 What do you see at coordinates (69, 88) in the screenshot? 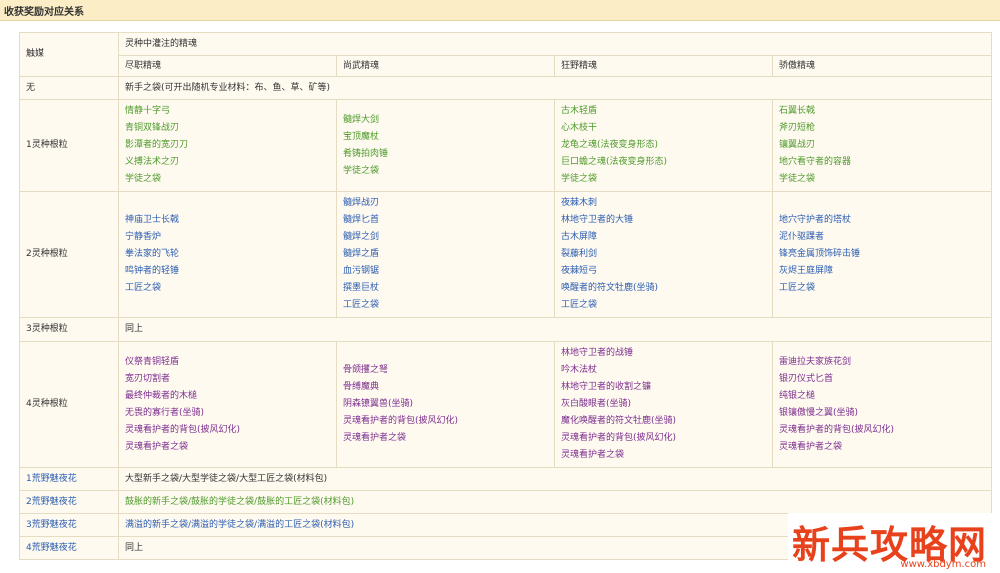
I see `row-label: 无` at bounding box center [69, 88].